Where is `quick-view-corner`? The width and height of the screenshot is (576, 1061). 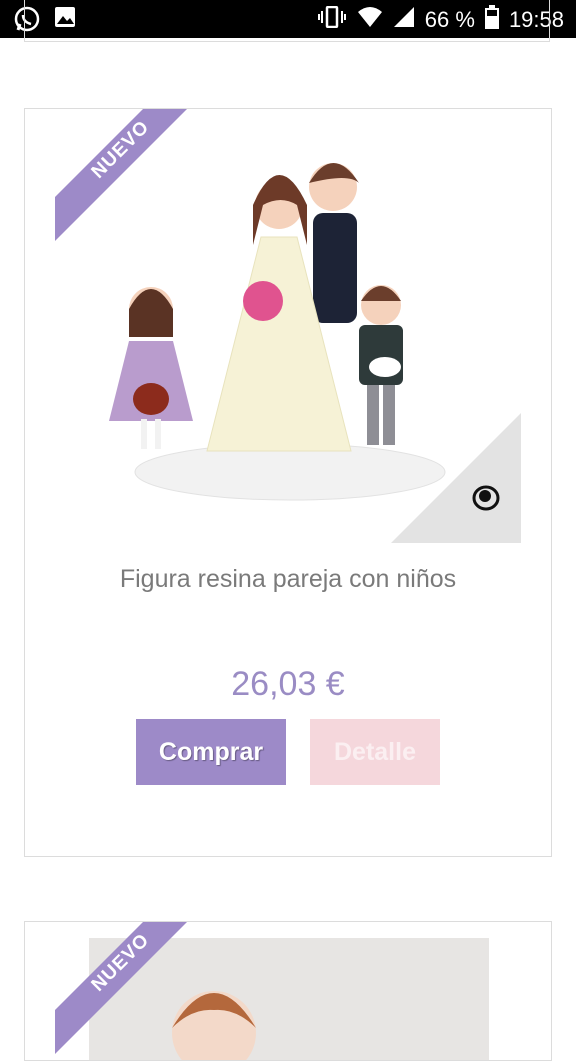
quick-view-corner is located at coordinates (456, 478).